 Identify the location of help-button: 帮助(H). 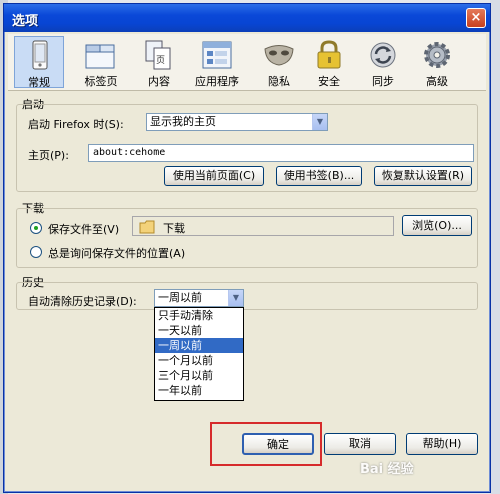
(442, 444).